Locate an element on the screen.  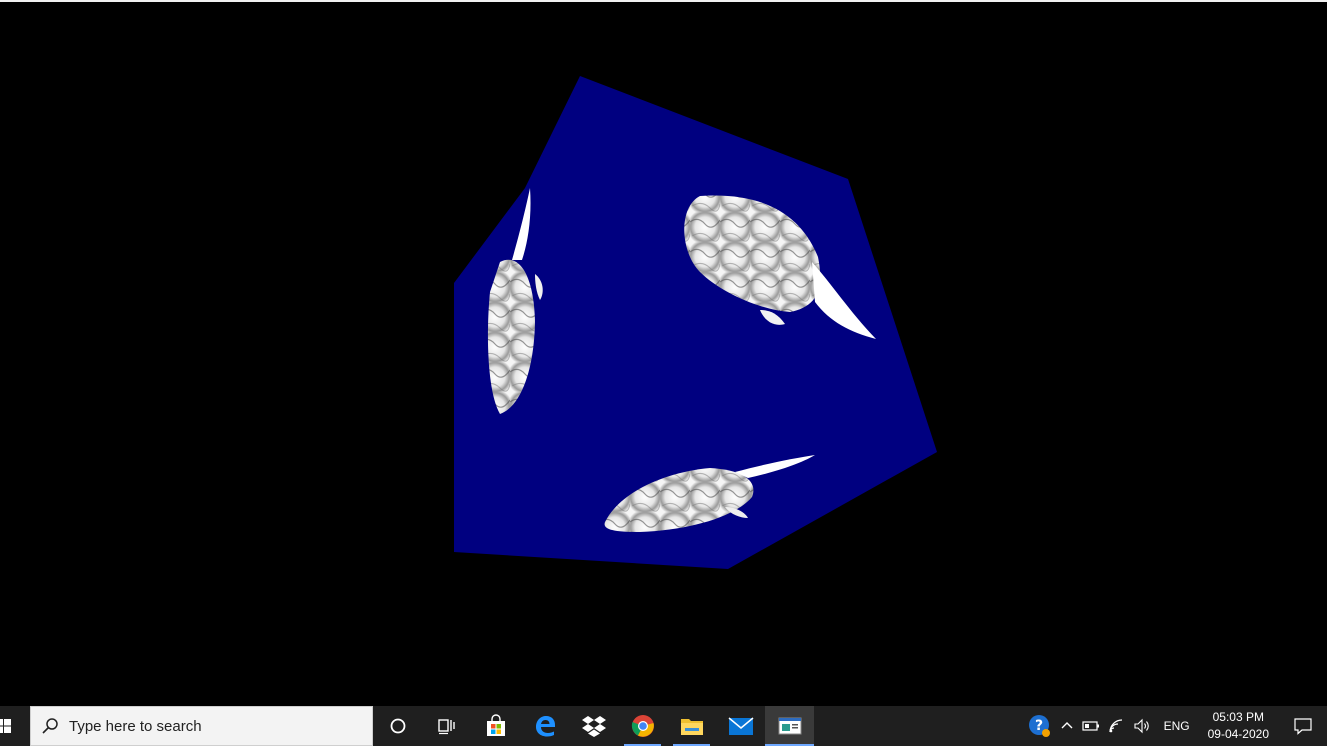
system-tray: ? ENG 05:03 PM 09-04-2020 is located at coordinates (1175, 726).